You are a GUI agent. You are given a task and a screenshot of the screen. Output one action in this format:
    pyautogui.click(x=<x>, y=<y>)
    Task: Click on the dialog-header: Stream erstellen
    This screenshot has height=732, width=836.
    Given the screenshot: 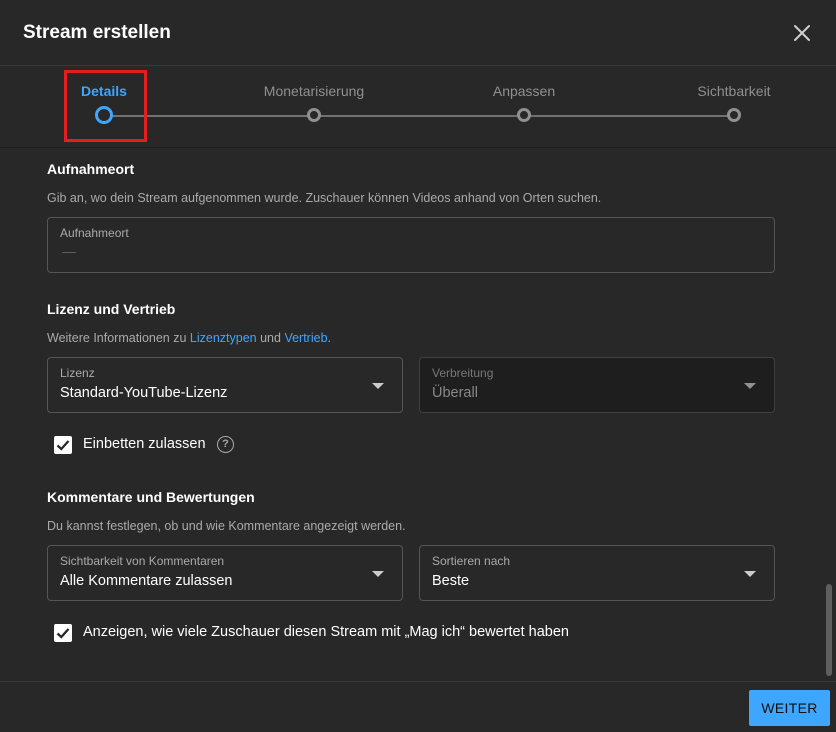 What is the action you would take?
    pyautogui.click(x=418, y=33)
    